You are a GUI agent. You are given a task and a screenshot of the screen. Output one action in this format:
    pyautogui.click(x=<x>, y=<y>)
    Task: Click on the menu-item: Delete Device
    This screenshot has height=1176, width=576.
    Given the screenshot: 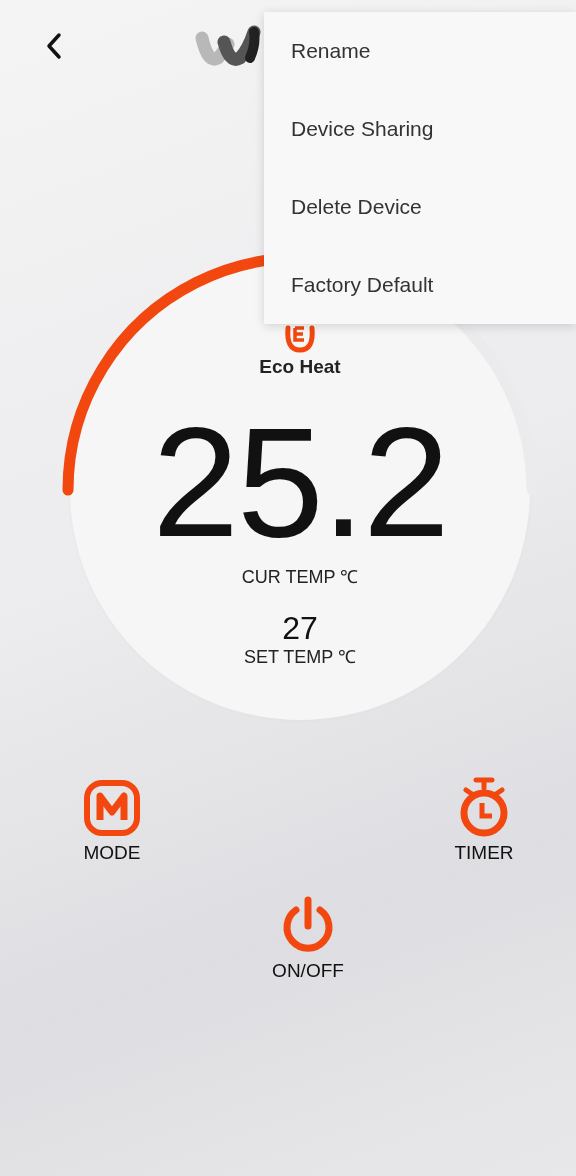 What is the action you would take?
    pyautogui.click(x=420, y=207)
    